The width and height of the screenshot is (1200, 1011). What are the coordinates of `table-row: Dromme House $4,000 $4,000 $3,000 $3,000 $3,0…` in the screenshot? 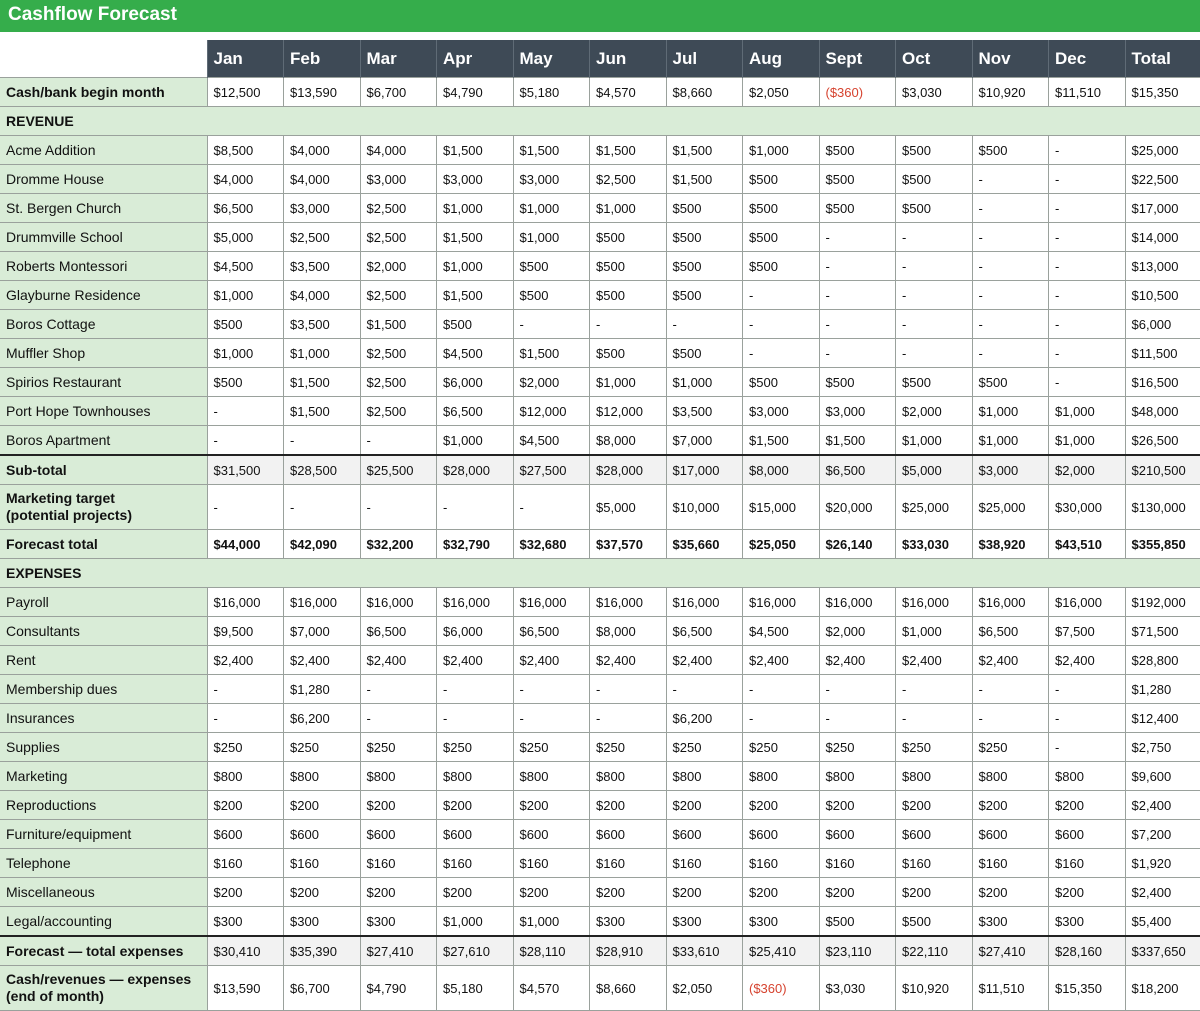 It's located at (600, 179).